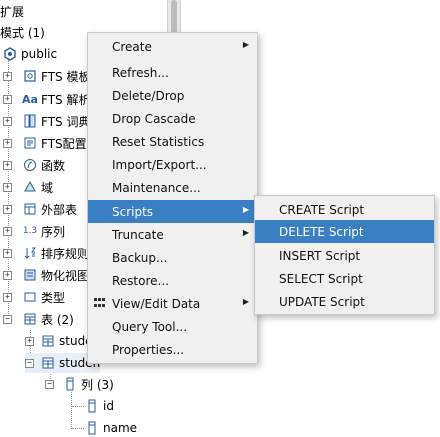 The height and width of the screenshot is (437, 440). I want to click on domain-icon, so click(30, 187).